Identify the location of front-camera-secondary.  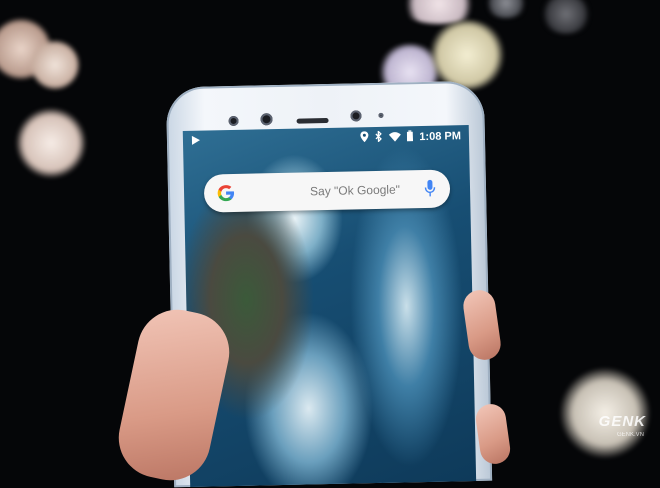
(356, 116).